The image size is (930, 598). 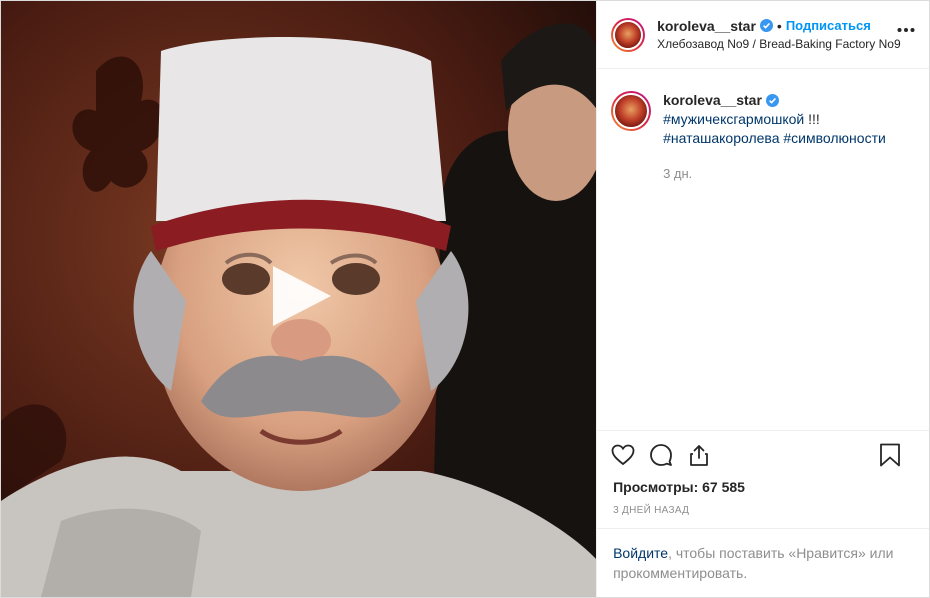 I want to click on hashtag-link: #мужичексгармошкой, so click(x=733, y=119).